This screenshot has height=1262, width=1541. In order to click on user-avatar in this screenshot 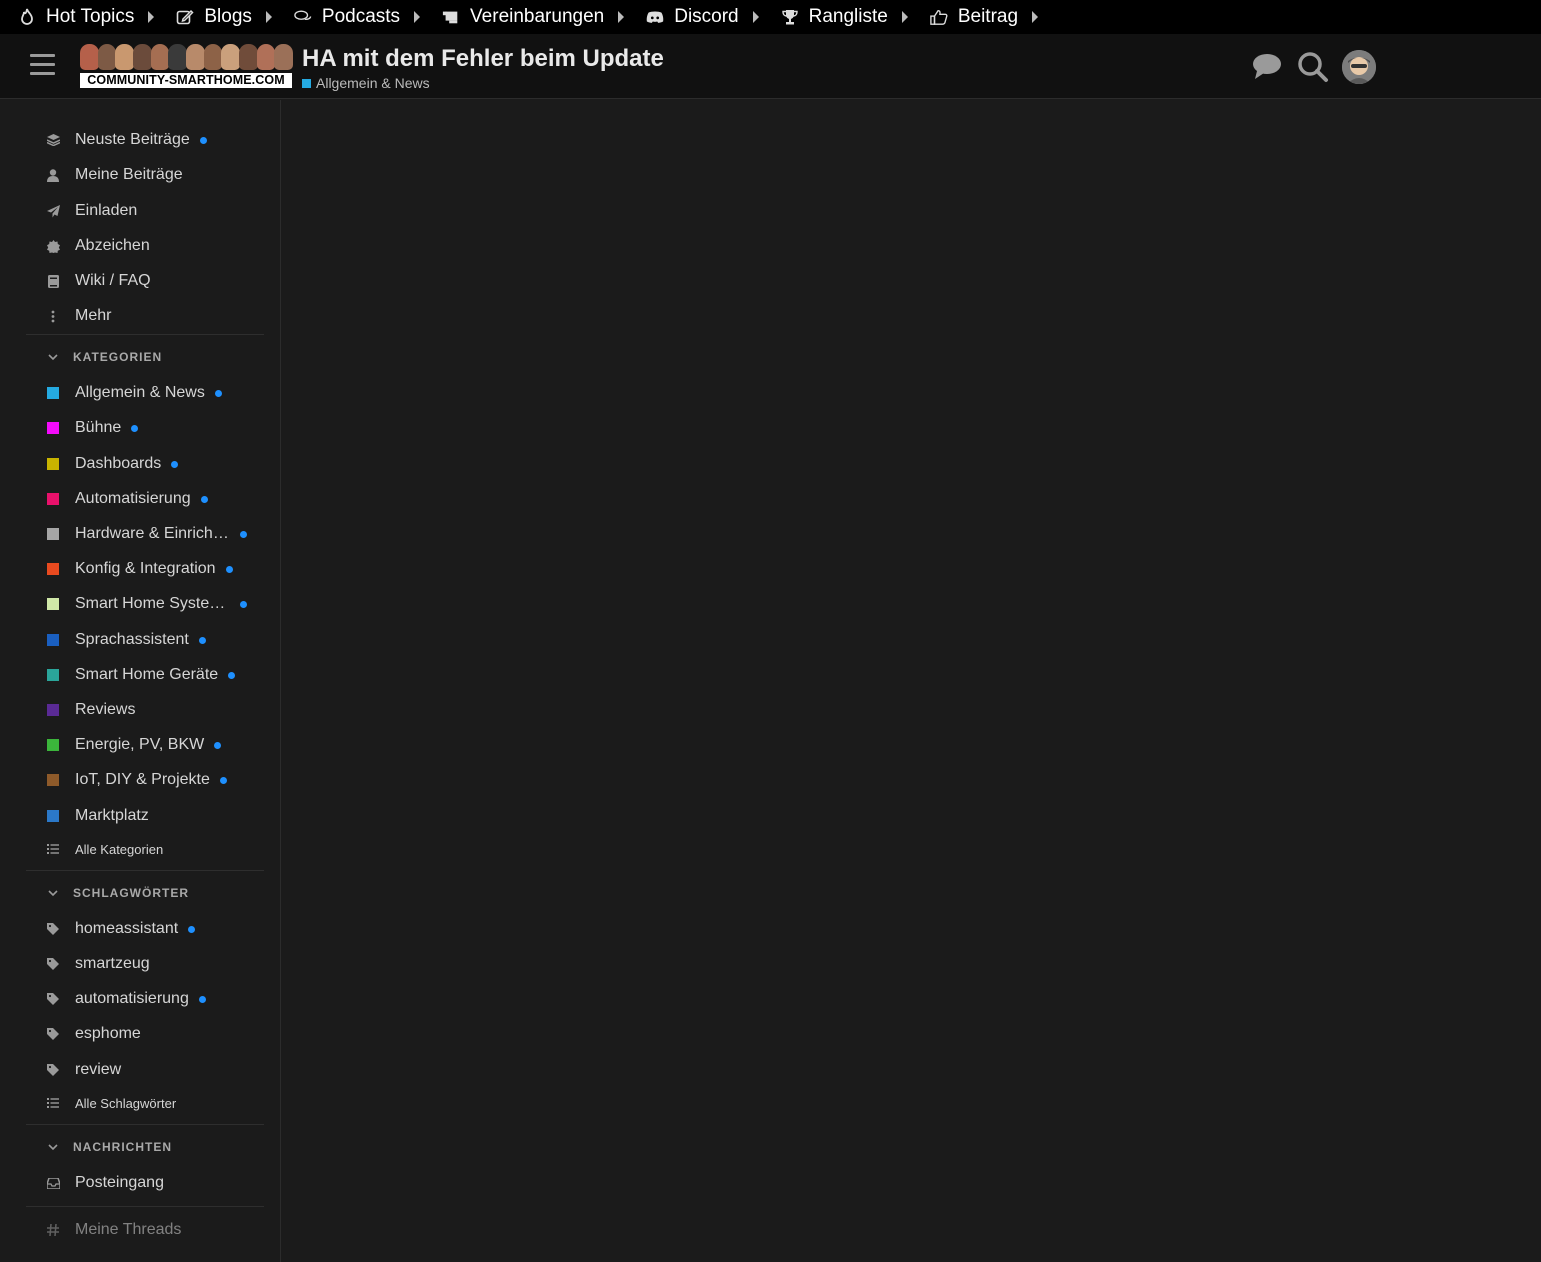, I will do `click(1359, 67)`.